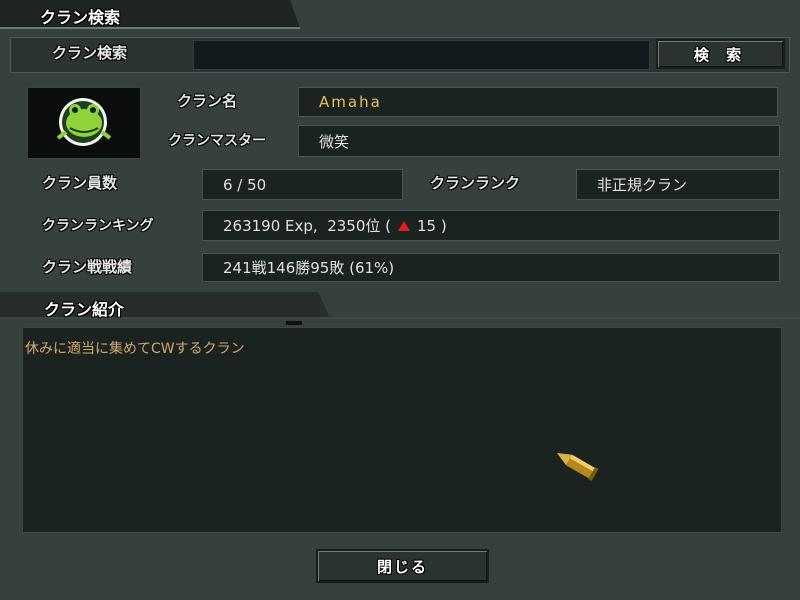 This screenshot has height=600, width=800. What do you see at coordinates (80, 183) in the screenshot?
I see `clan-members-label: クラン員数` at bounding box center [80, 183].